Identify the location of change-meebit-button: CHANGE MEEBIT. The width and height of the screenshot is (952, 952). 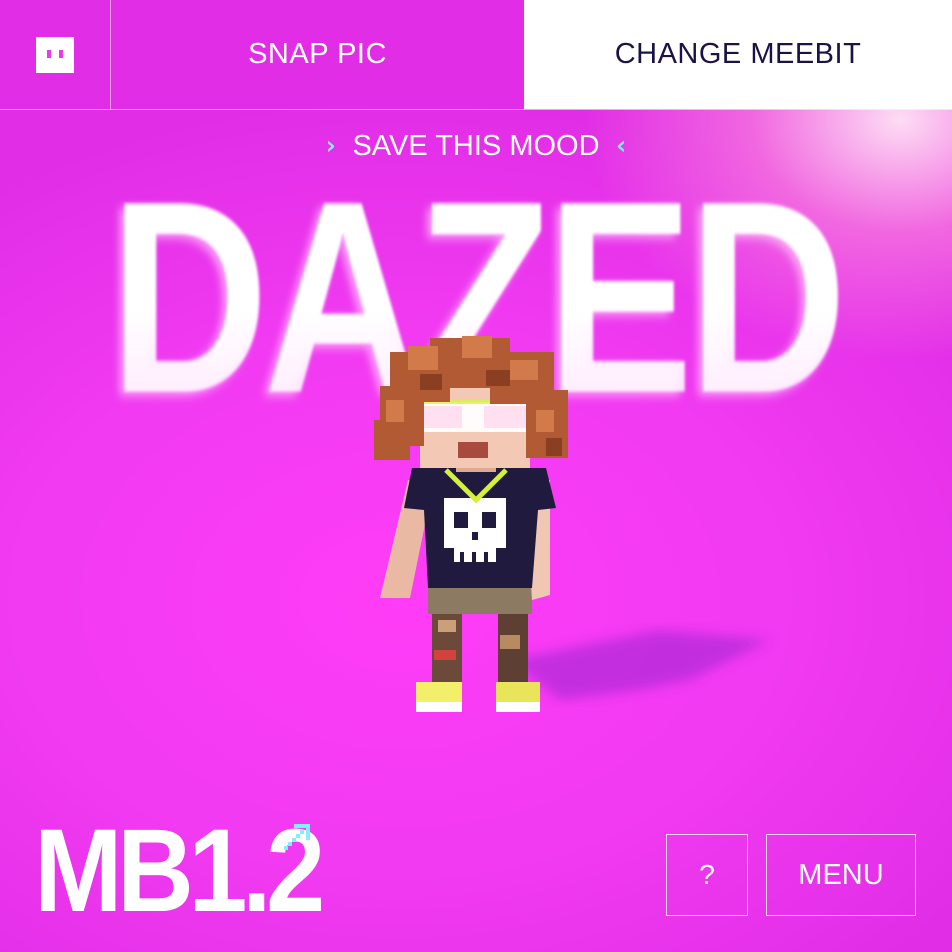
(738, 54).